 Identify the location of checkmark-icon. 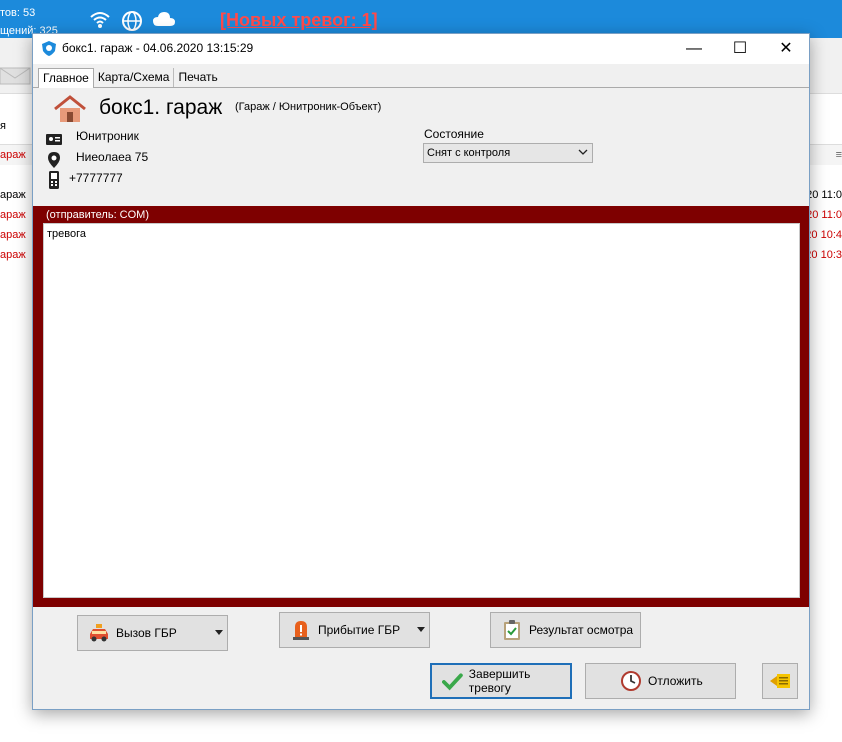
(452, 682).